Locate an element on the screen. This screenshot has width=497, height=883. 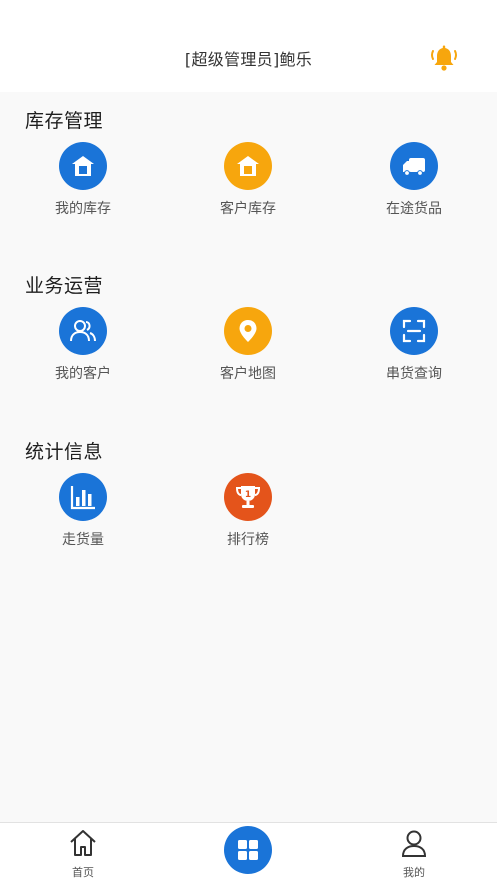
item-label: 走货量 is located at coordinates (83, 540).